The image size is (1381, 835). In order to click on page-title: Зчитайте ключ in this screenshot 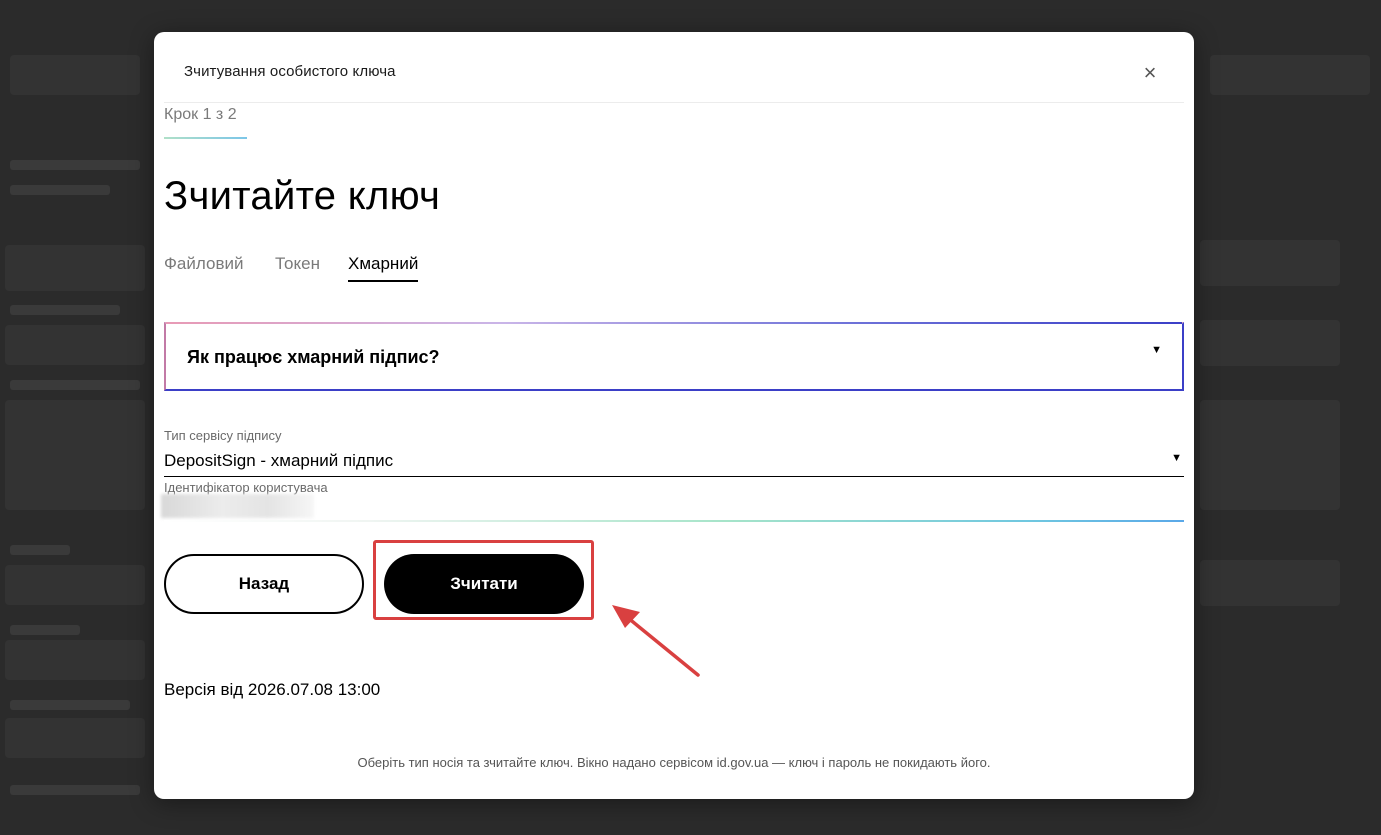, I will do `click(302, 196)`.